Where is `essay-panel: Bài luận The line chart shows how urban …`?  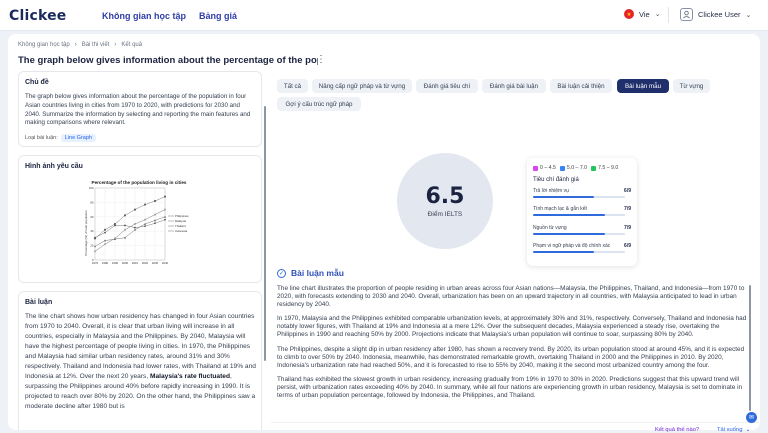
essay-panel: Bài luận The line chart shows how urban … is located at coordinates (140, 360).